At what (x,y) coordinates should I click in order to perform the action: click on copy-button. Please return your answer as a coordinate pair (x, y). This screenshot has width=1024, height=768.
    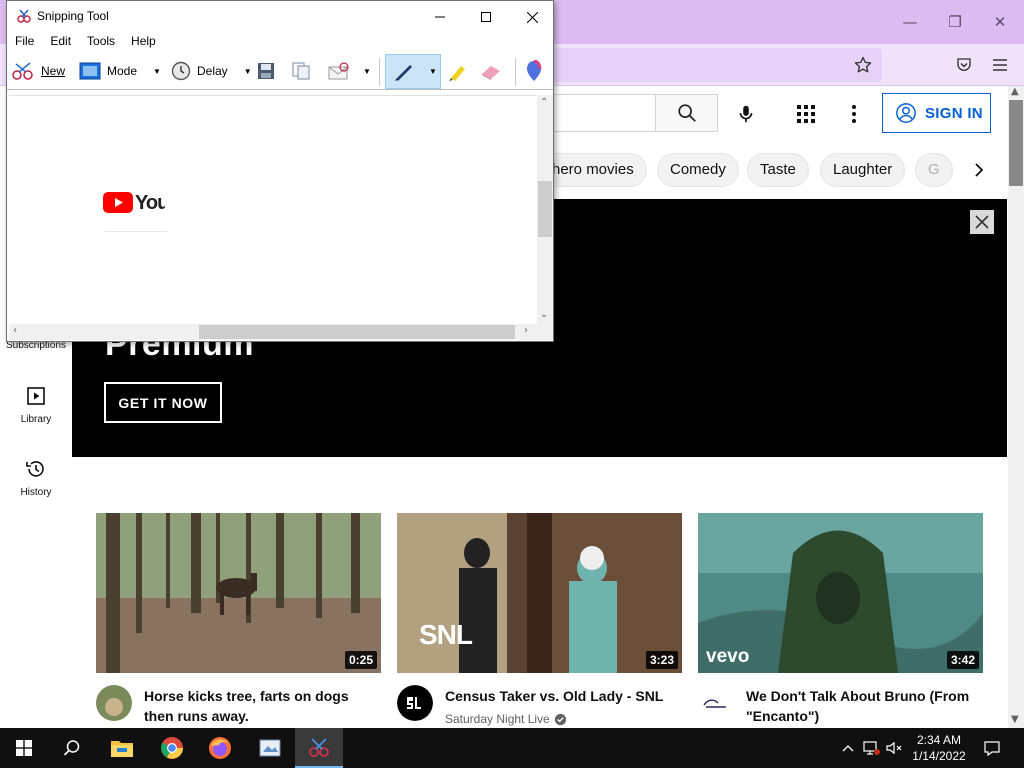
    Looking at the image, I should click on (301, 71).